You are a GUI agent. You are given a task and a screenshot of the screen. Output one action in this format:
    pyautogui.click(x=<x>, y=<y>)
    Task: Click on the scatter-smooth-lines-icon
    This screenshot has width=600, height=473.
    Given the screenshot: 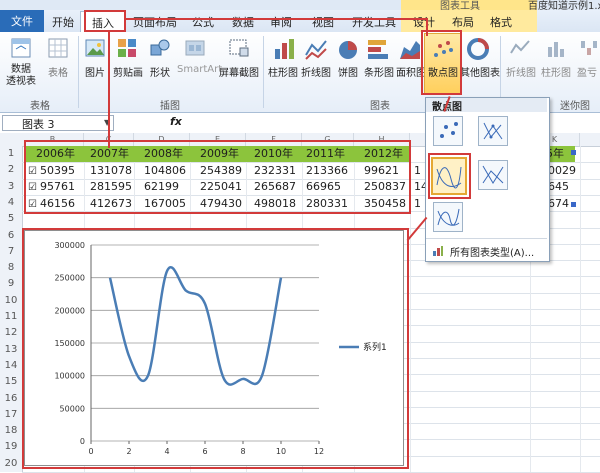 What is the action you would take?
    pyautogui.click(x=448, y=217)
    